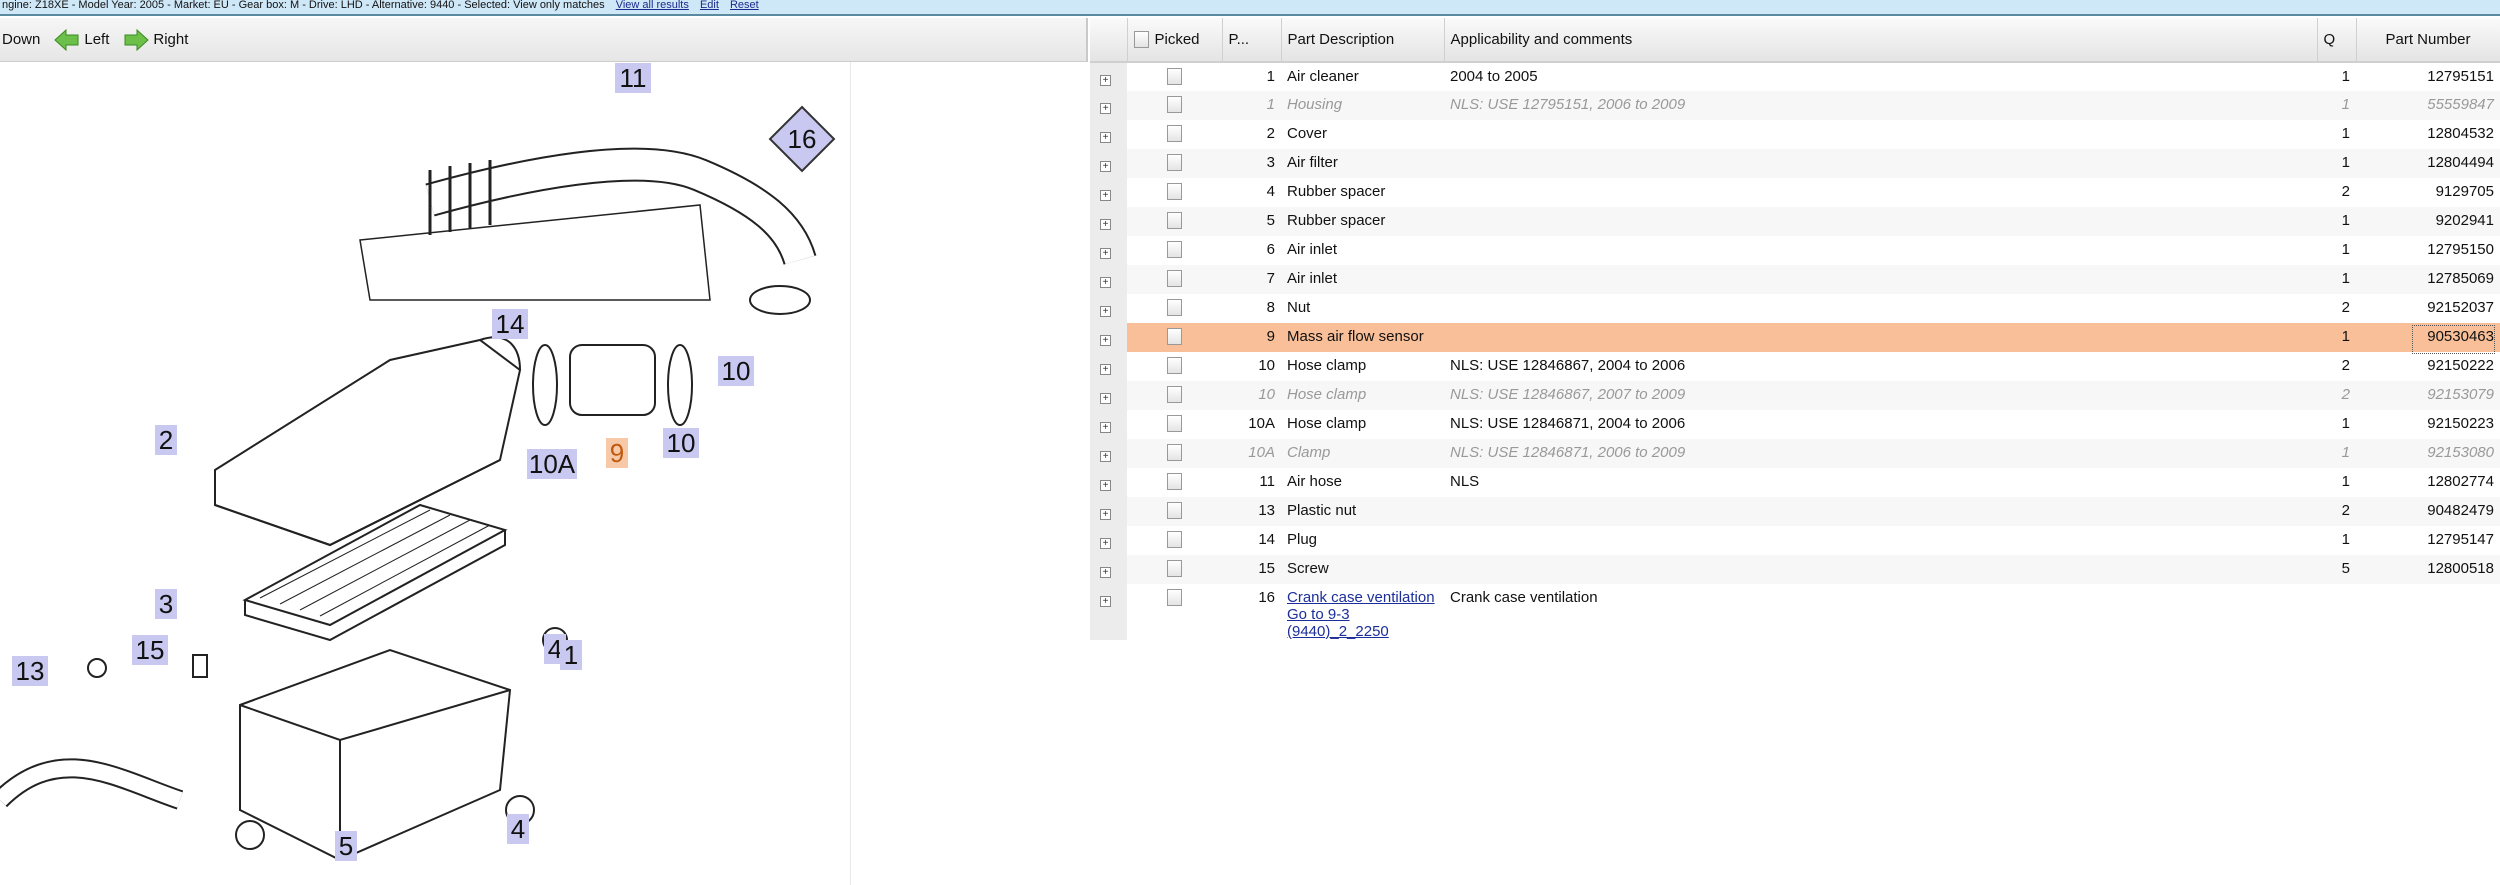  Describe the element at coordinates (1795, 134) in the screenshot. I see `table-row: + 2 Cover 1 12804532` at that location.